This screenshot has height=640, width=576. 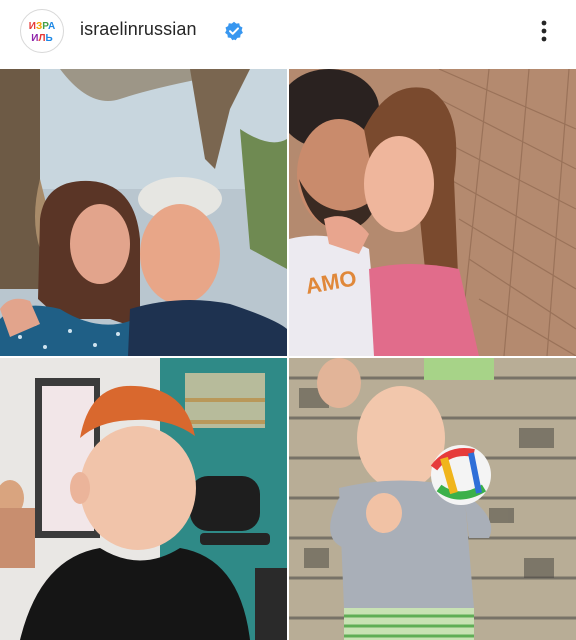 What do you see at coordinates (544, 31) in the screenshot?
I see `more-vertical-icon` at bounding box center [544, 31].